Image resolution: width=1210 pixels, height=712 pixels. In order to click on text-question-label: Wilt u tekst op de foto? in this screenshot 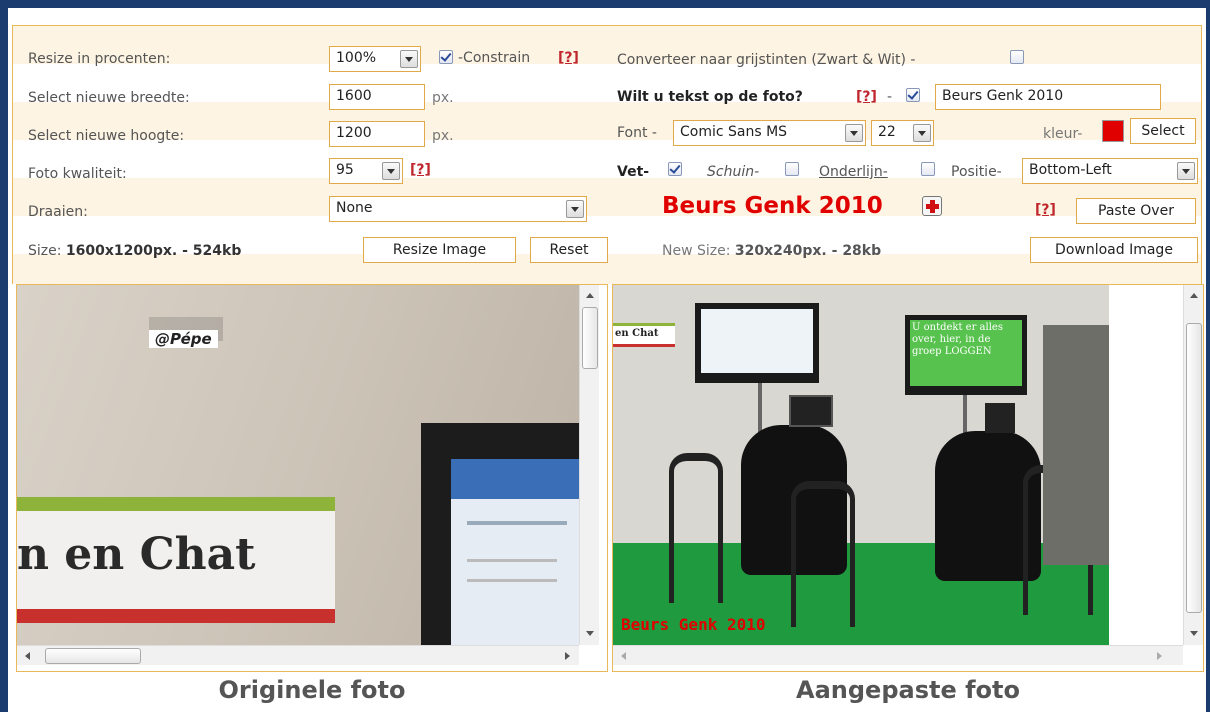, I will do `click(710, 97)`.